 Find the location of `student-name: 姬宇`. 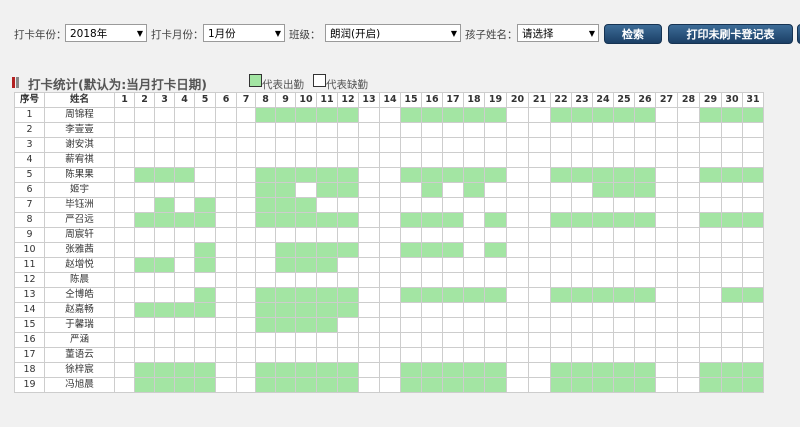

student-name: 姬宇 is located at coordinates (79, 190).